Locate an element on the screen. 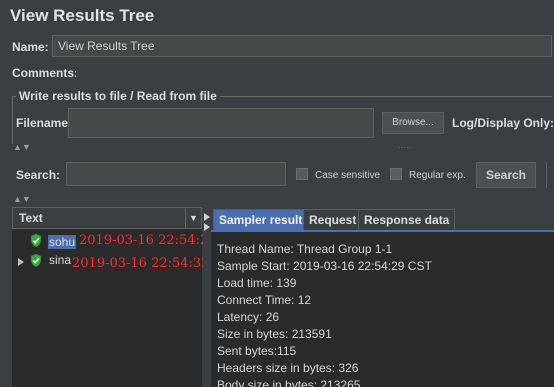 The height and width of the screenshot is (387, 554). result-line: Size in bytes: 213591 is located at coordinates (274, 334).